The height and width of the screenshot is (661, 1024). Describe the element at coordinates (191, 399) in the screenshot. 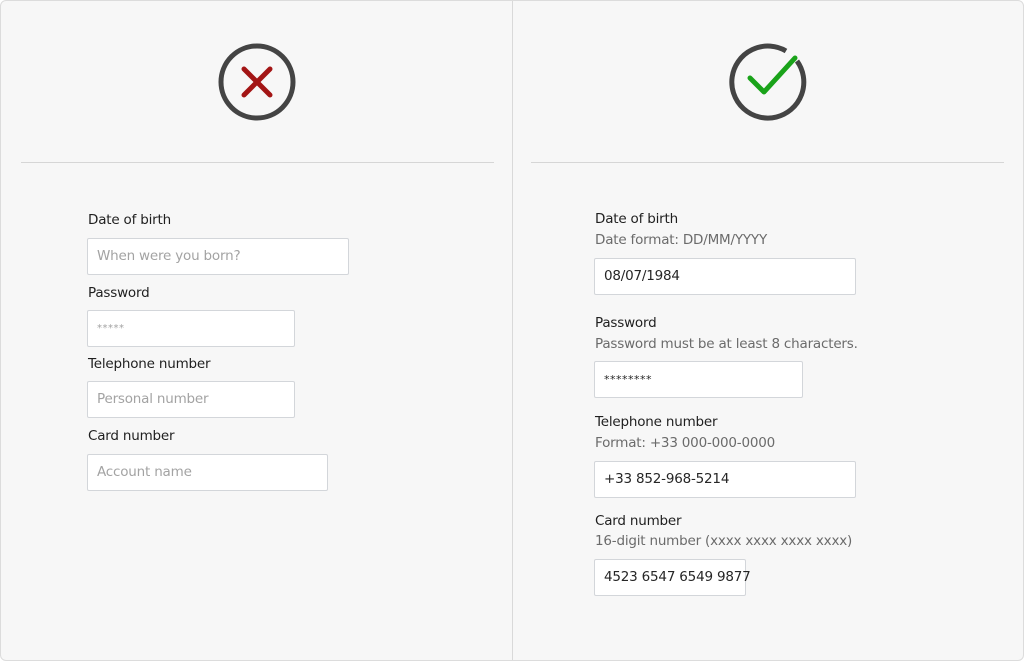

I see `telephone-input: Personal number` at that location.